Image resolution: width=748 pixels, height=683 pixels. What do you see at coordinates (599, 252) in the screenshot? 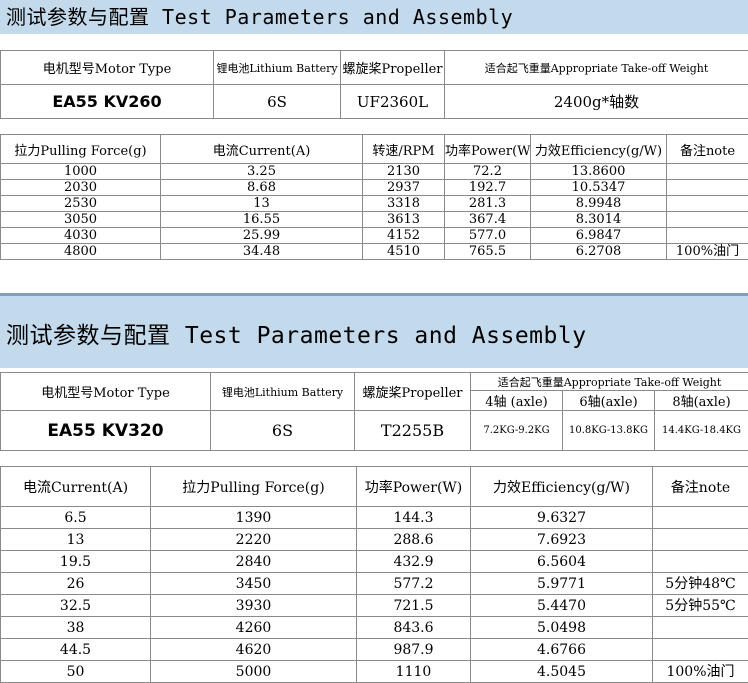
I see `cell: 6.2708` at bounding box center [599, 252].